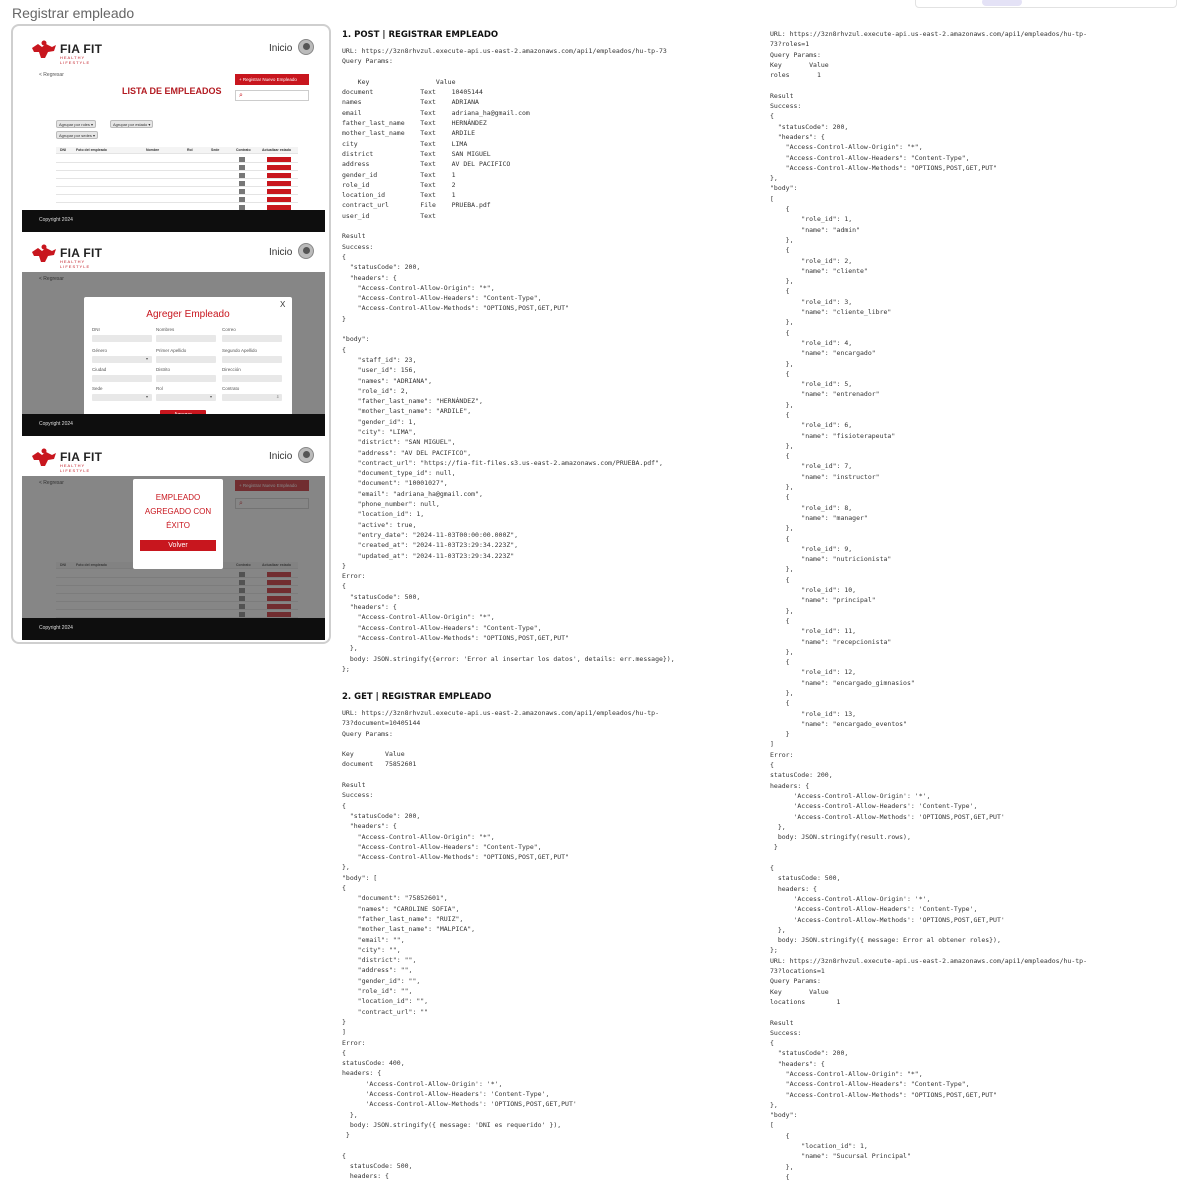 The image size is (1177, 1180). Describe the element at coordinates (132, 124) in the screenshot. I see `filter-state-button: Agrupar por estado ▾` at that location.